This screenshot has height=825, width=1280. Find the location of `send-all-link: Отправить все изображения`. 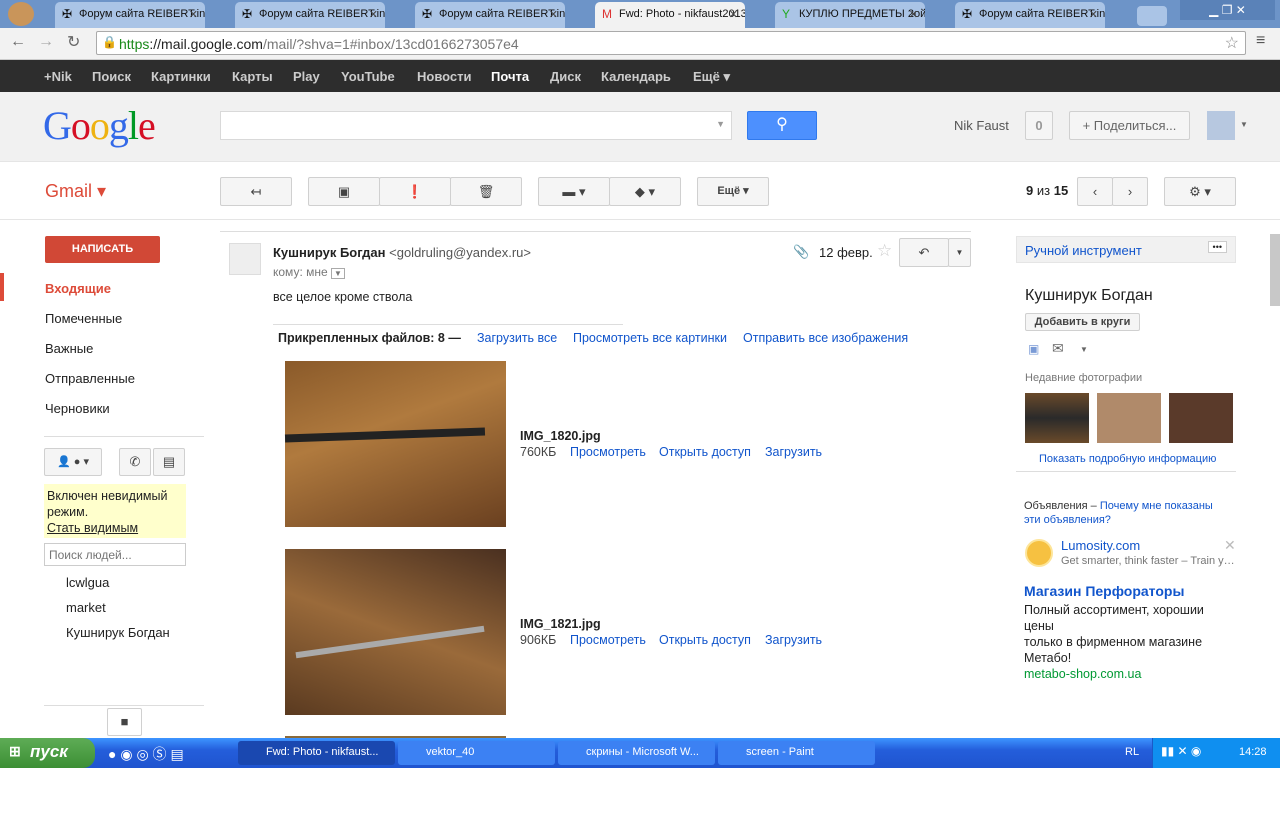

send-all-link: Отправить все изображения is located at coordinates (825, 338).